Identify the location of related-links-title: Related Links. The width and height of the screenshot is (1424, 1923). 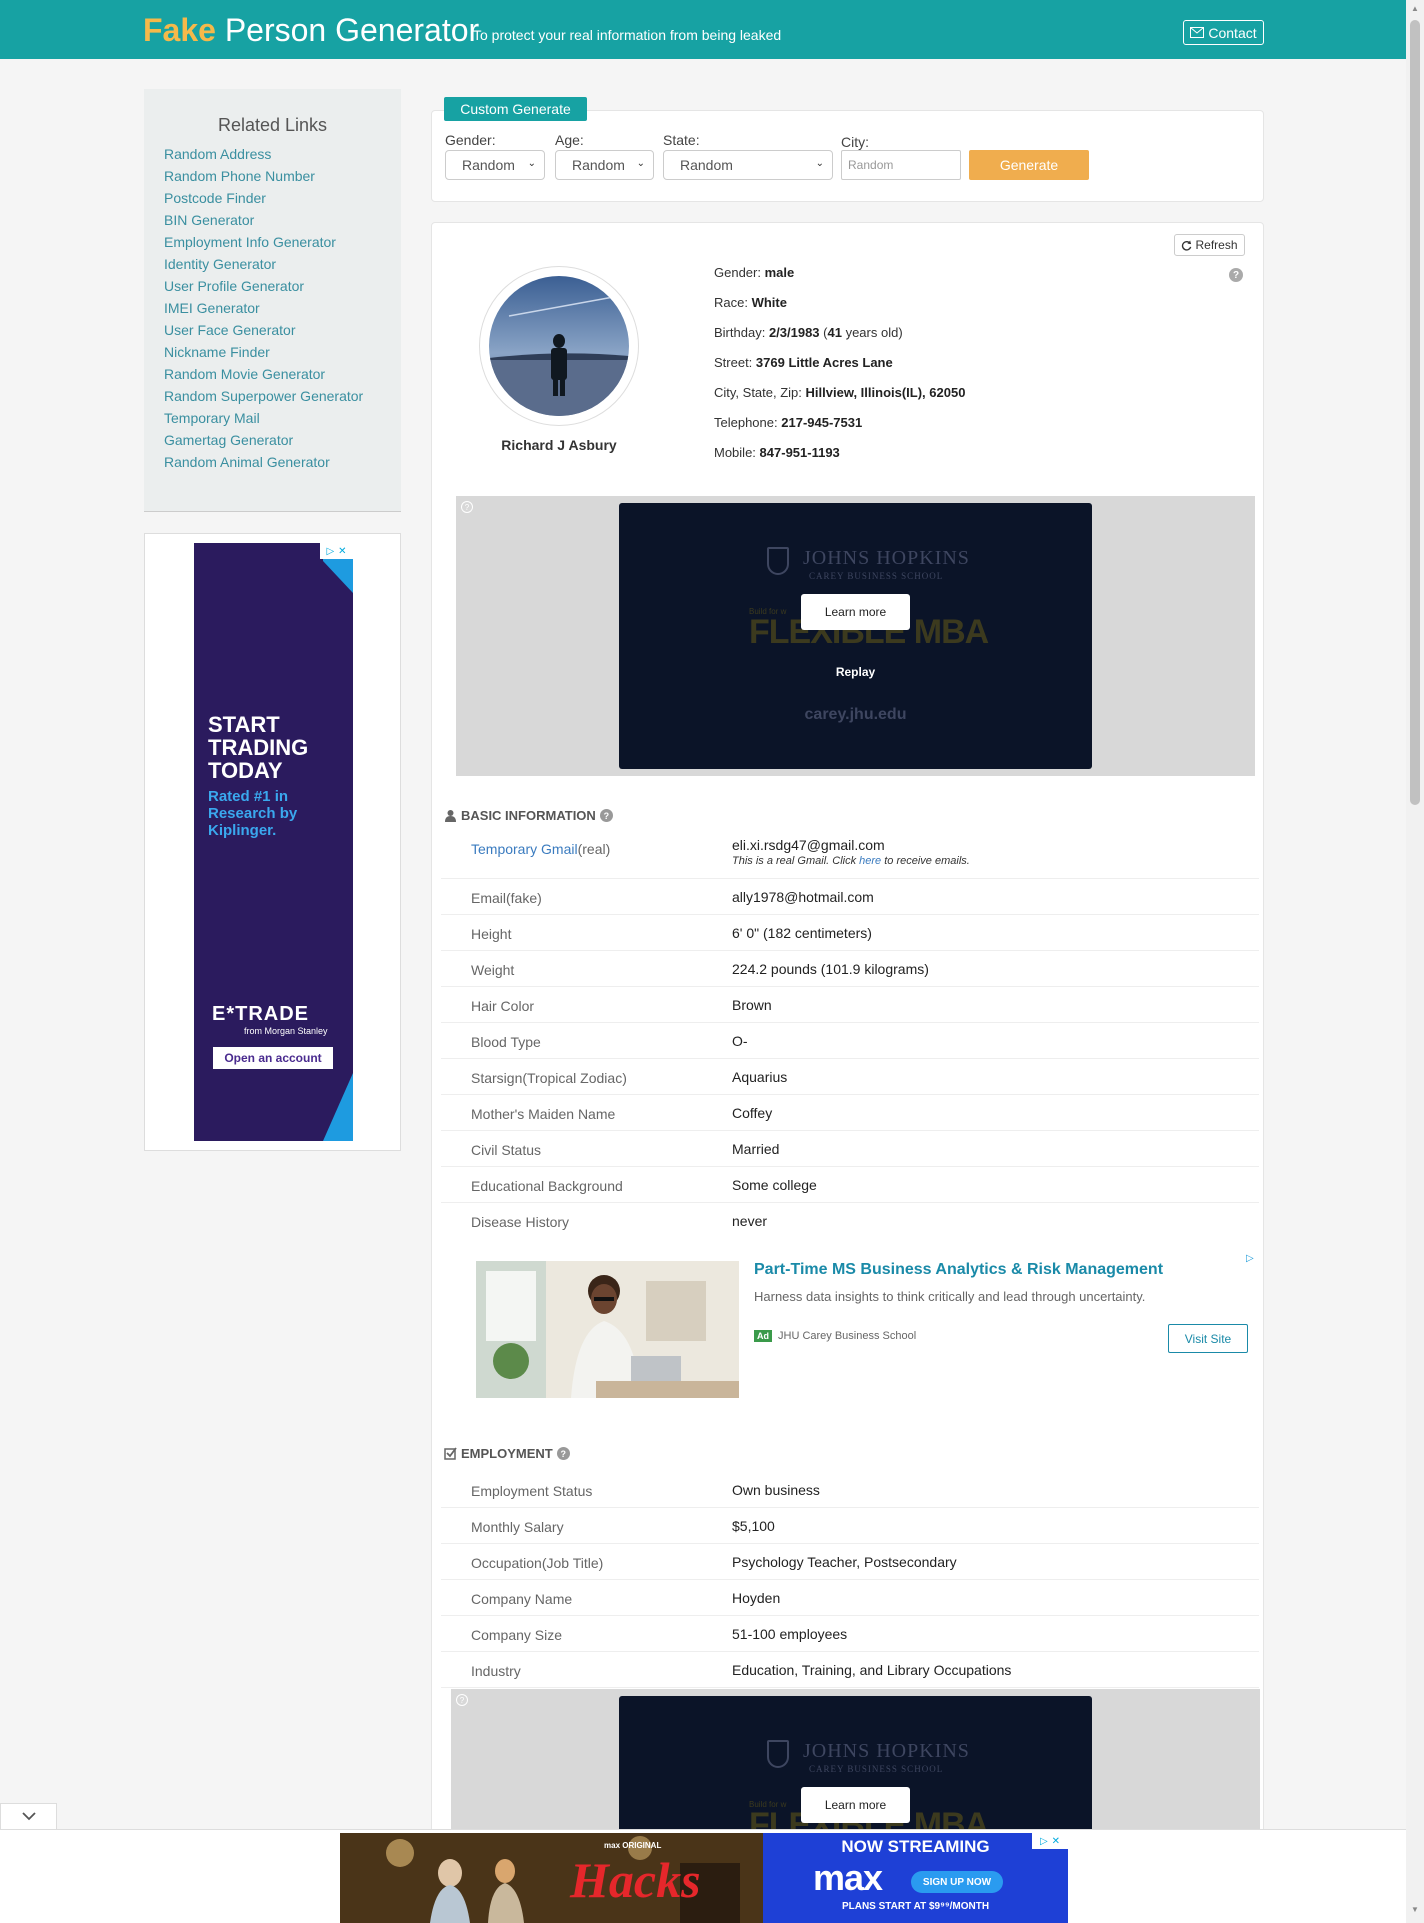
(272, 125).